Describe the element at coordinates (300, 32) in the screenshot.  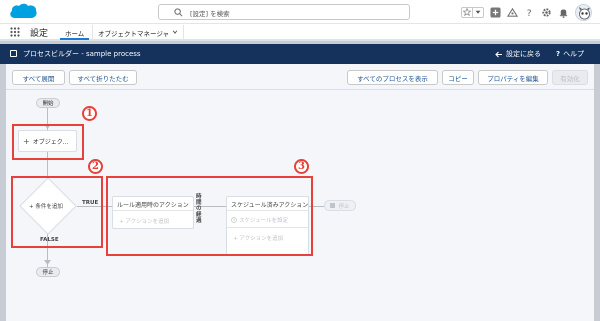
I see `app-nav: 設定 ホーム オブジェクトマネージャ` at that location.